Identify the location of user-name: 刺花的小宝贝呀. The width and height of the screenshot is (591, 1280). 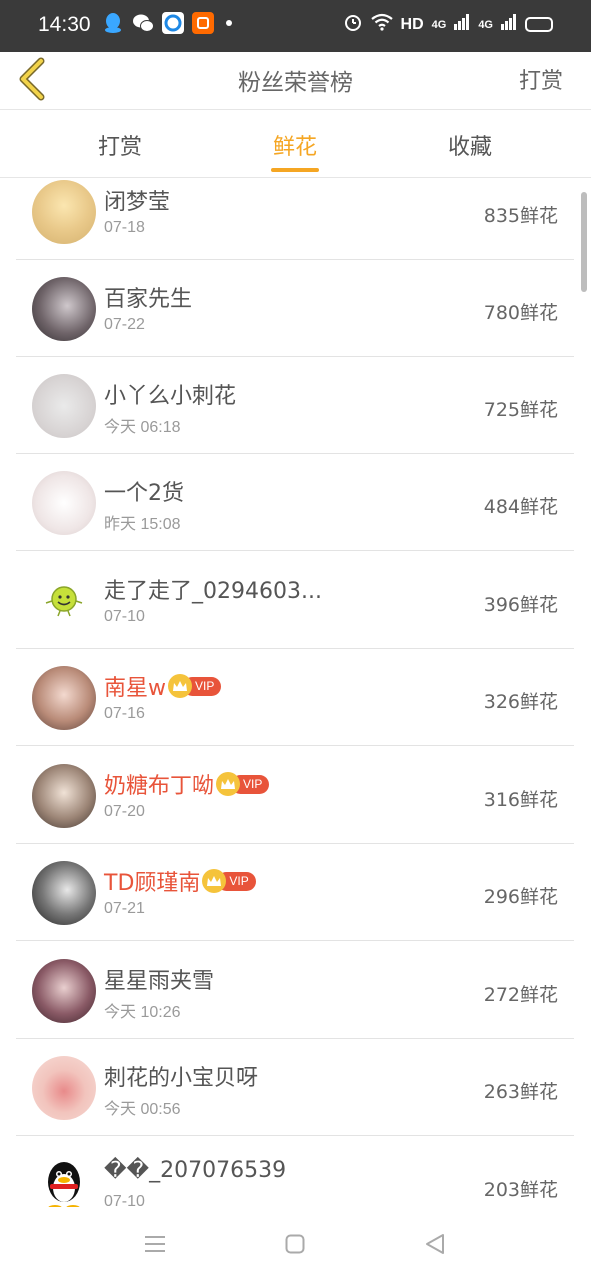
(181, 1078).